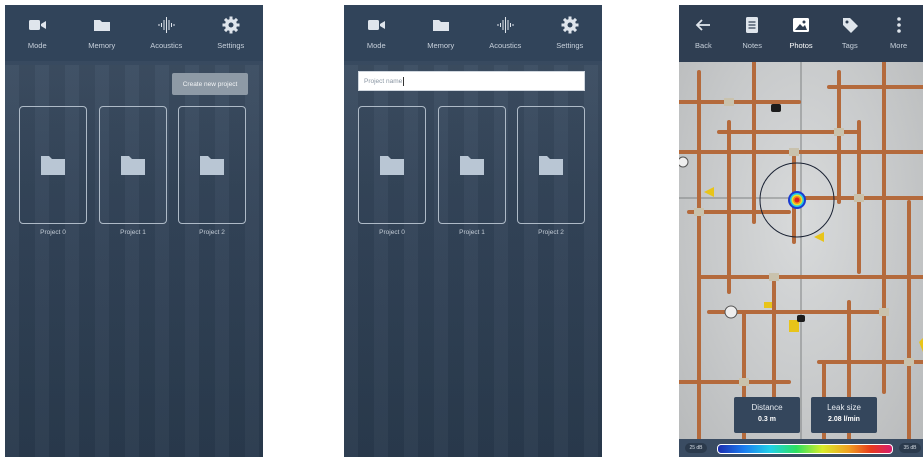  I want to click on leak-size-label: Leak size, so click(844, 407).